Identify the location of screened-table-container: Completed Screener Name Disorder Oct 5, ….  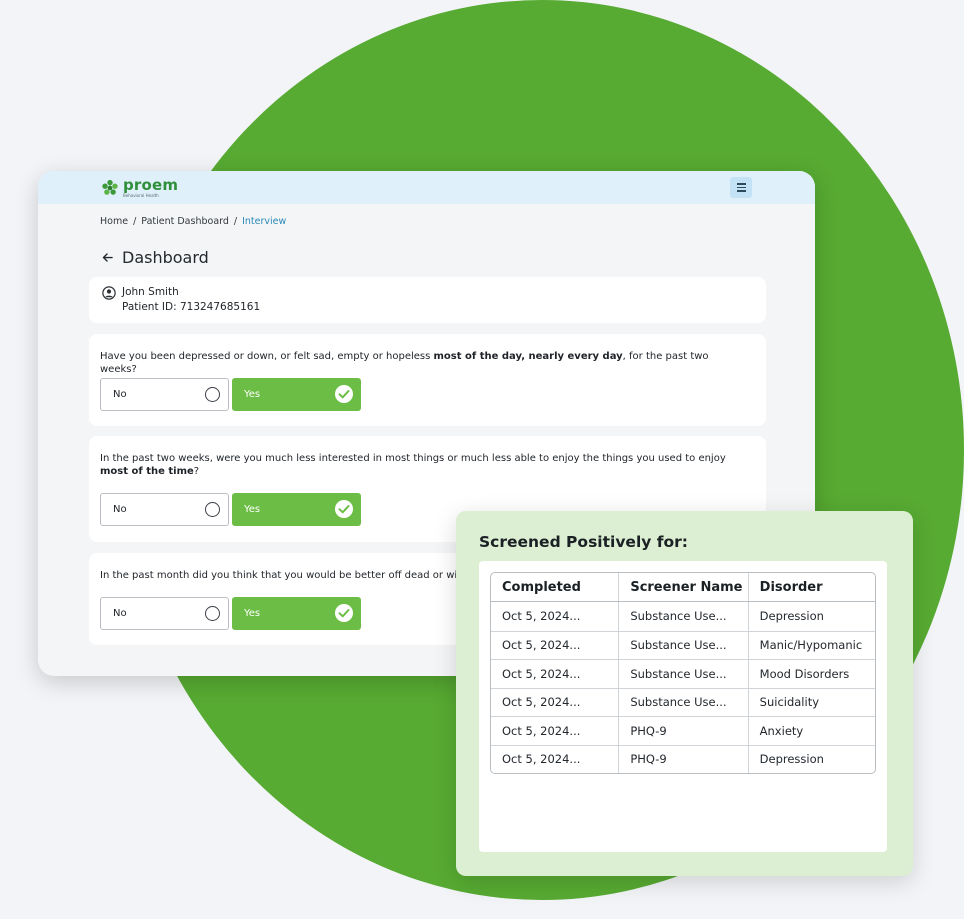
(683, 706).